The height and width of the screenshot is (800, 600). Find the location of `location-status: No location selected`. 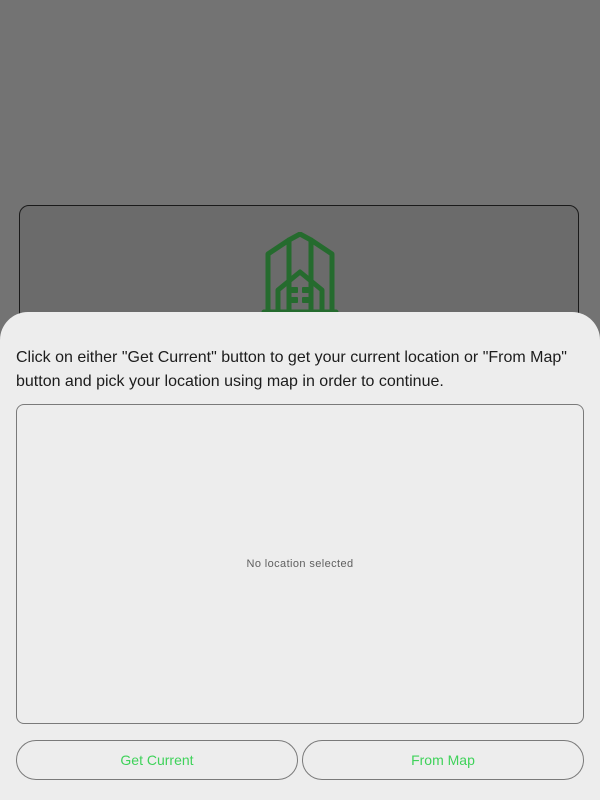

location-status: No location selected is located at coordinates (300, 564).